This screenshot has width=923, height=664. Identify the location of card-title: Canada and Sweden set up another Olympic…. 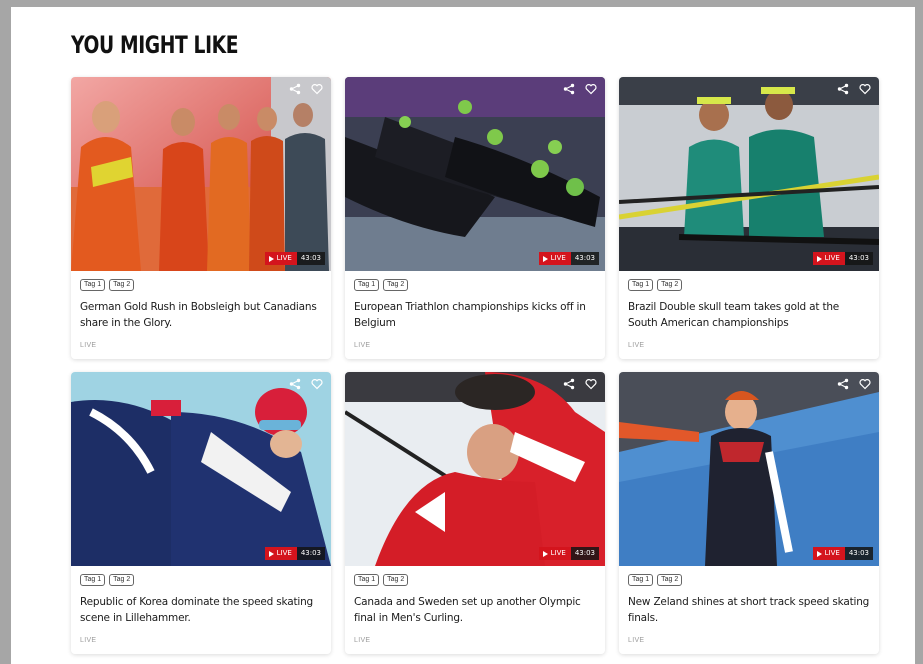
(475, 610).